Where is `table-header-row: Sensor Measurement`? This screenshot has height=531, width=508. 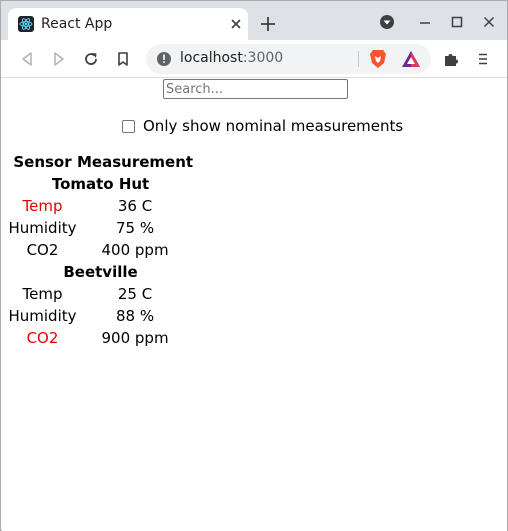 table-header-row: Sensor Measurement is located at coordinates (100, 162).